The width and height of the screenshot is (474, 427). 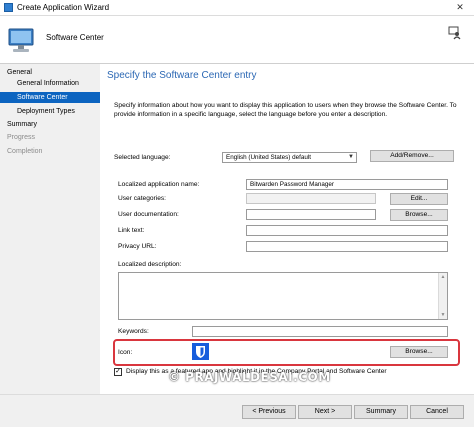 What do you see at coordinates (50, 97) in the screenshot?
I see `nav-software-center: Software Center` at bounding box center [50, 97].